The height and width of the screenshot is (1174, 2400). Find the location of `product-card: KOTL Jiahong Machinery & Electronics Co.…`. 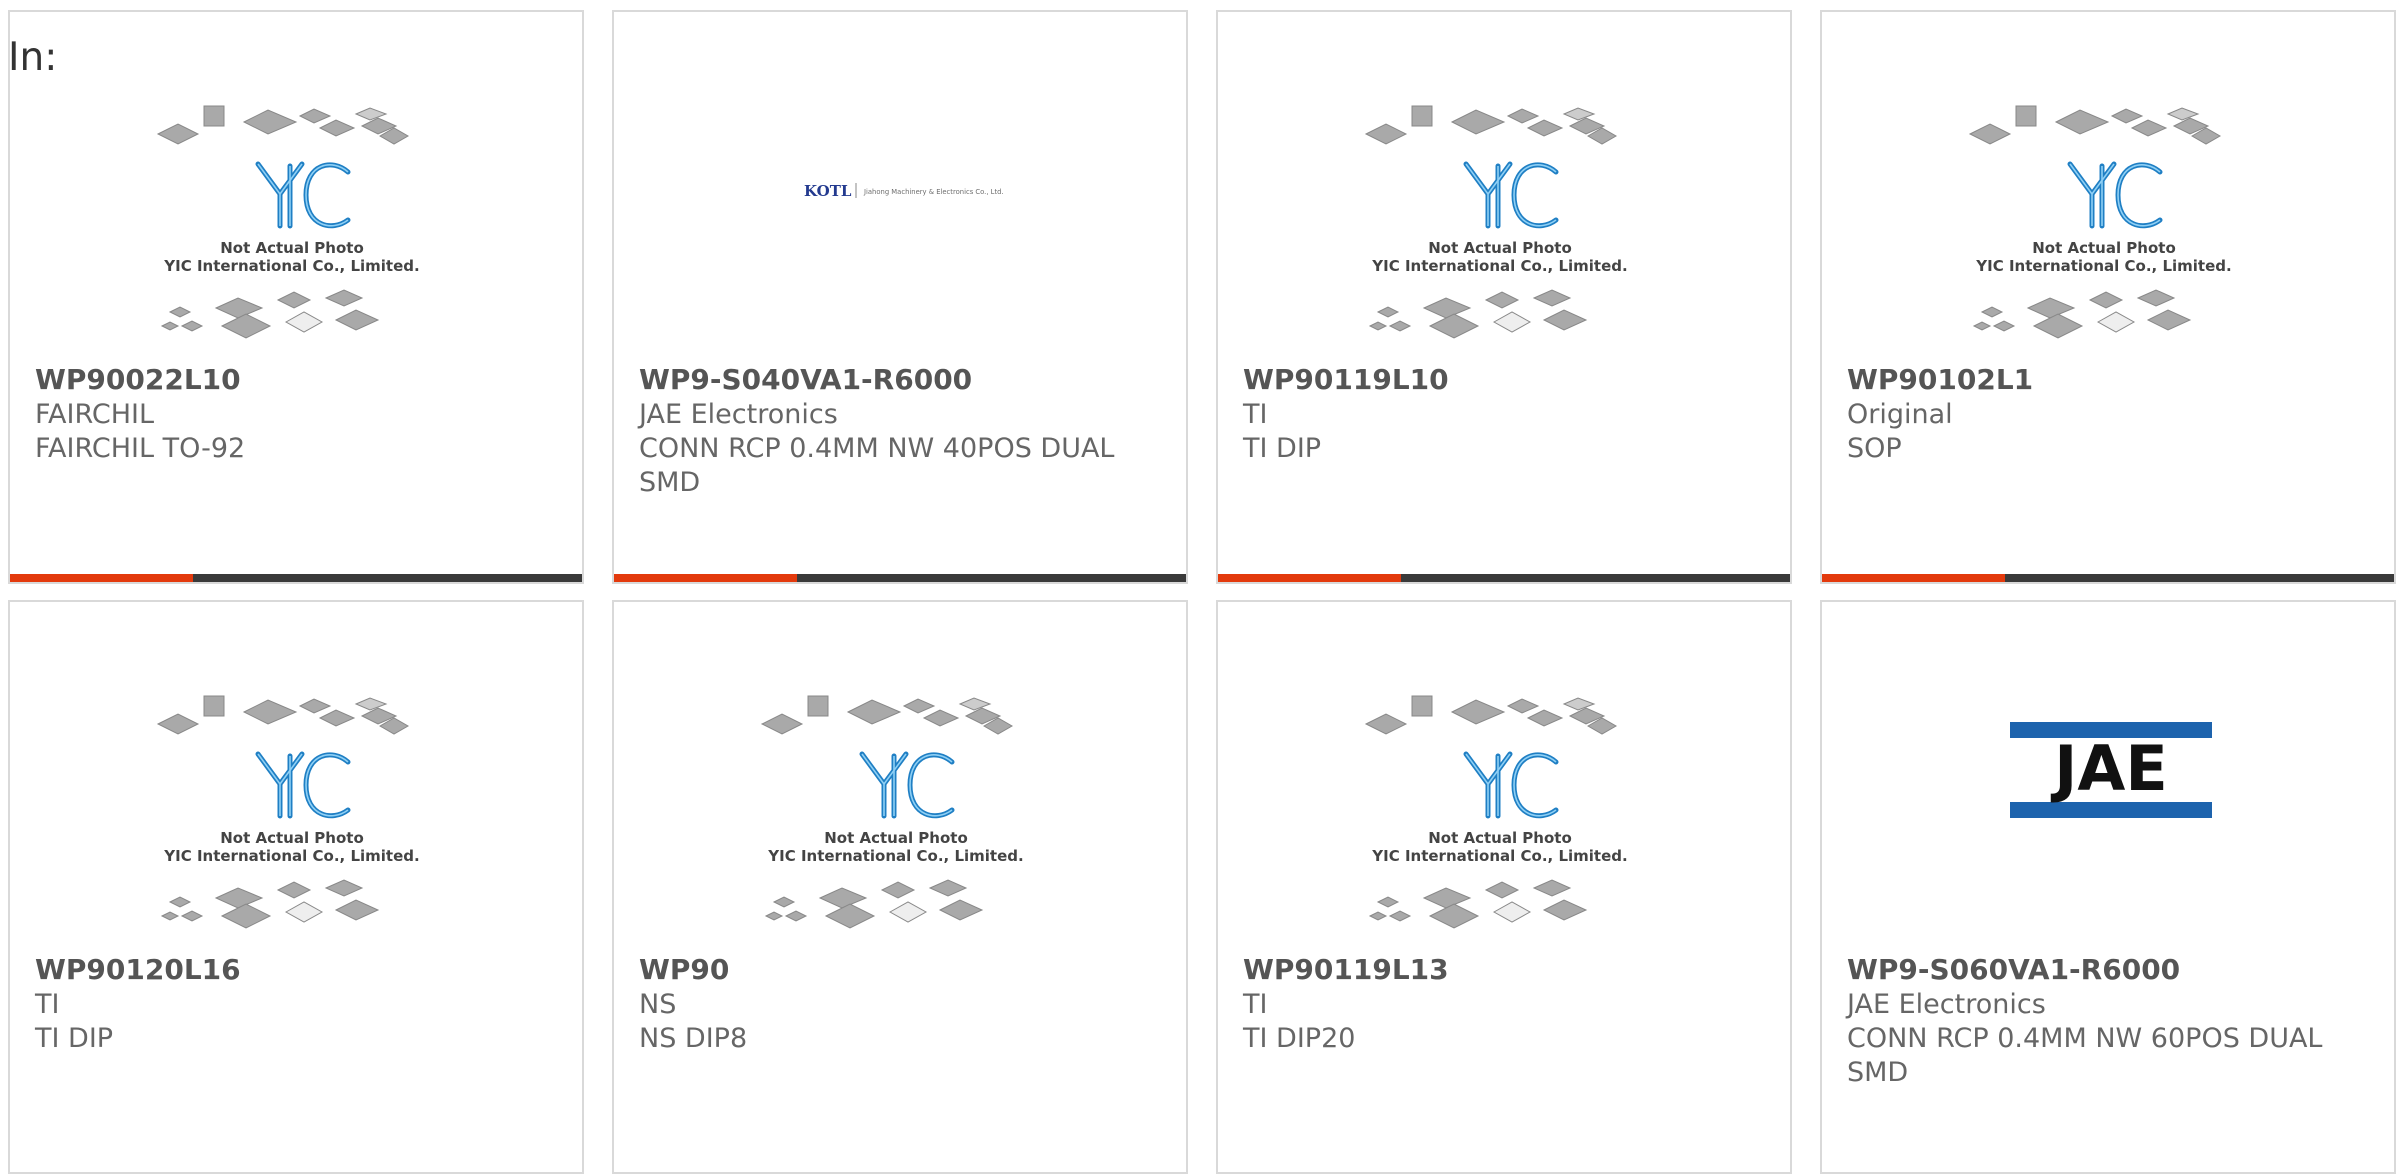

product-card: KOTL Jiahong Machinery & Electronics Co.… is located at coordinates (900, 297).